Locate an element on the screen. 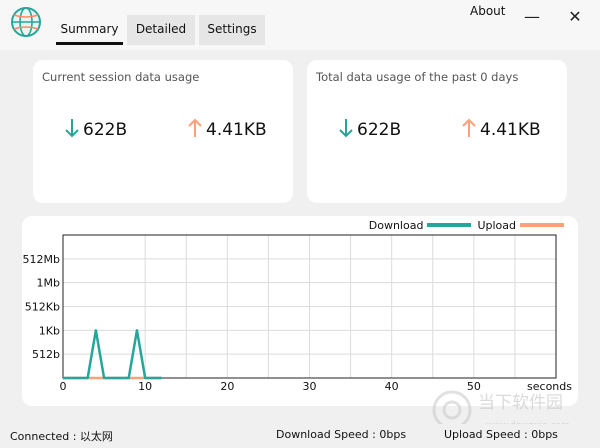  x-tick-label: 10 is located at coordinates (145, 386).